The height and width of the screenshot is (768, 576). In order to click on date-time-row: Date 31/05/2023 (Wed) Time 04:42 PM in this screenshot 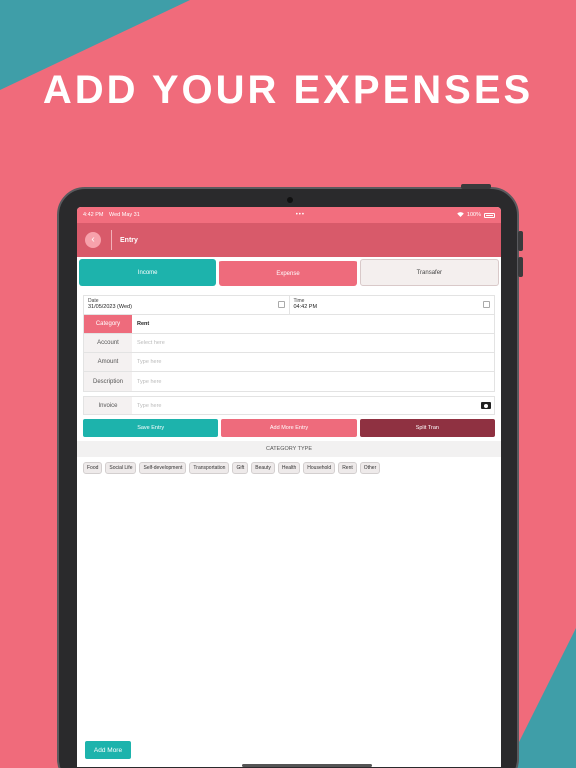, I will do `click(289, 305)`.